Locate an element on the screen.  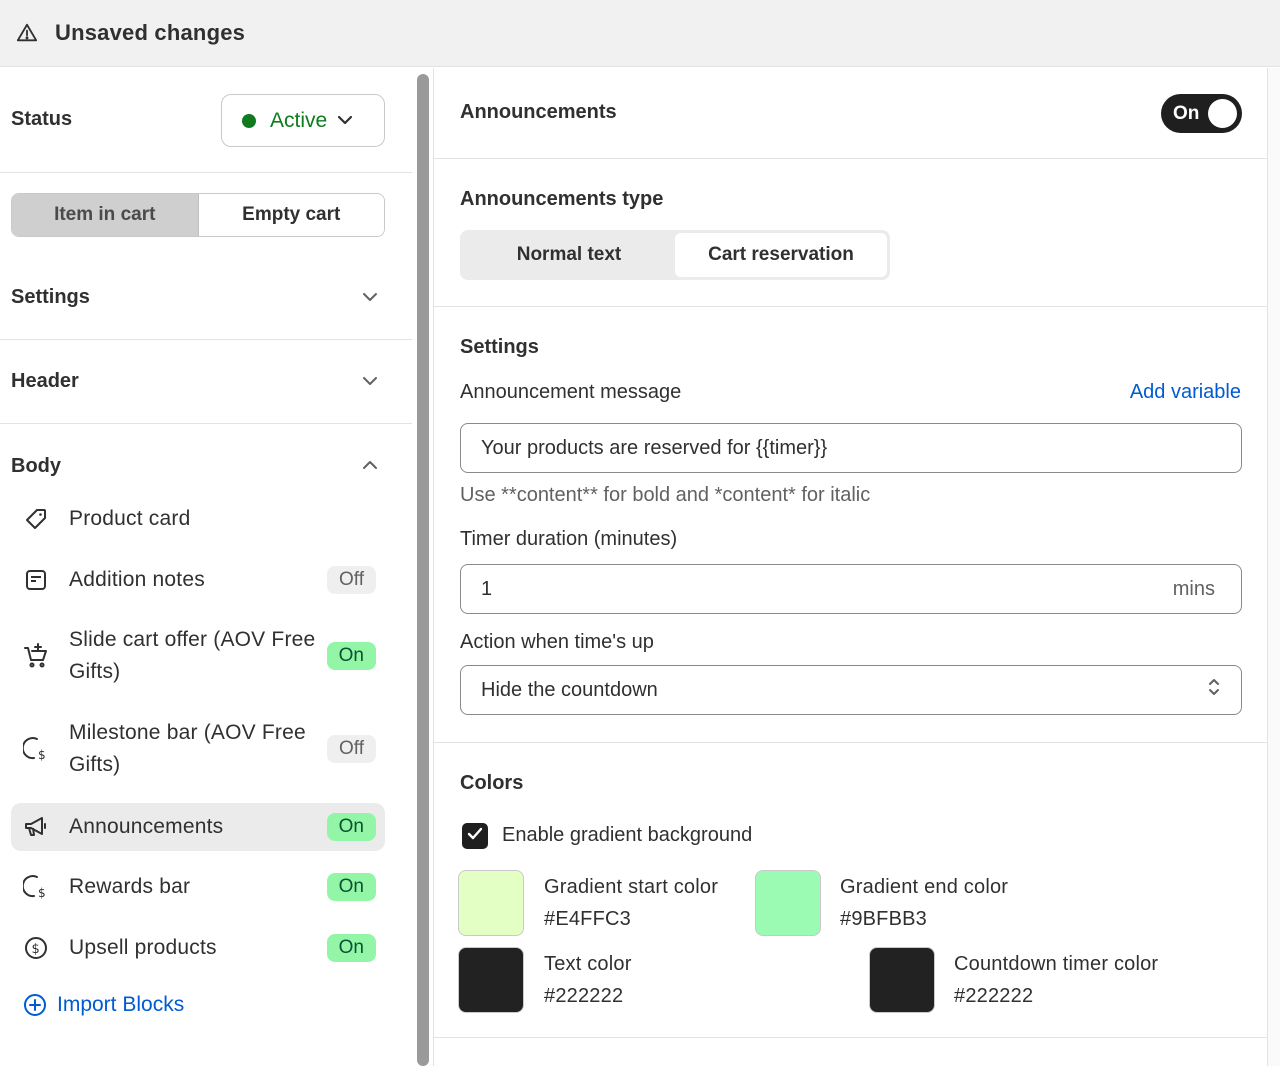
header-accordion: Header is located at coordinates (206, 382).